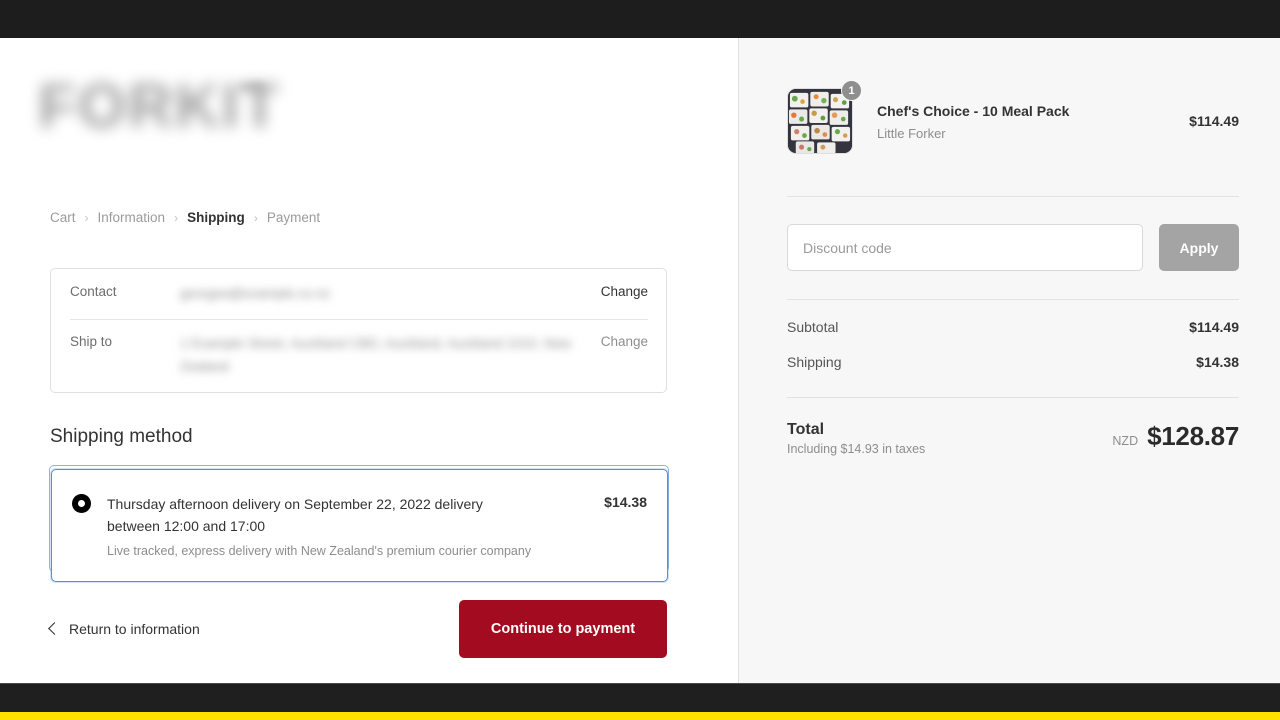  I want to click on shipping-total-value: $14.38, so click(1217, 362).